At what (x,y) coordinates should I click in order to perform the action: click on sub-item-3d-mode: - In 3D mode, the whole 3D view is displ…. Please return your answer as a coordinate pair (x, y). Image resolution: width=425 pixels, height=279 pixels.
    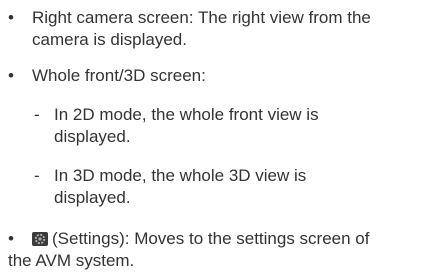
    Looking at the image, I should click on (229, 187).